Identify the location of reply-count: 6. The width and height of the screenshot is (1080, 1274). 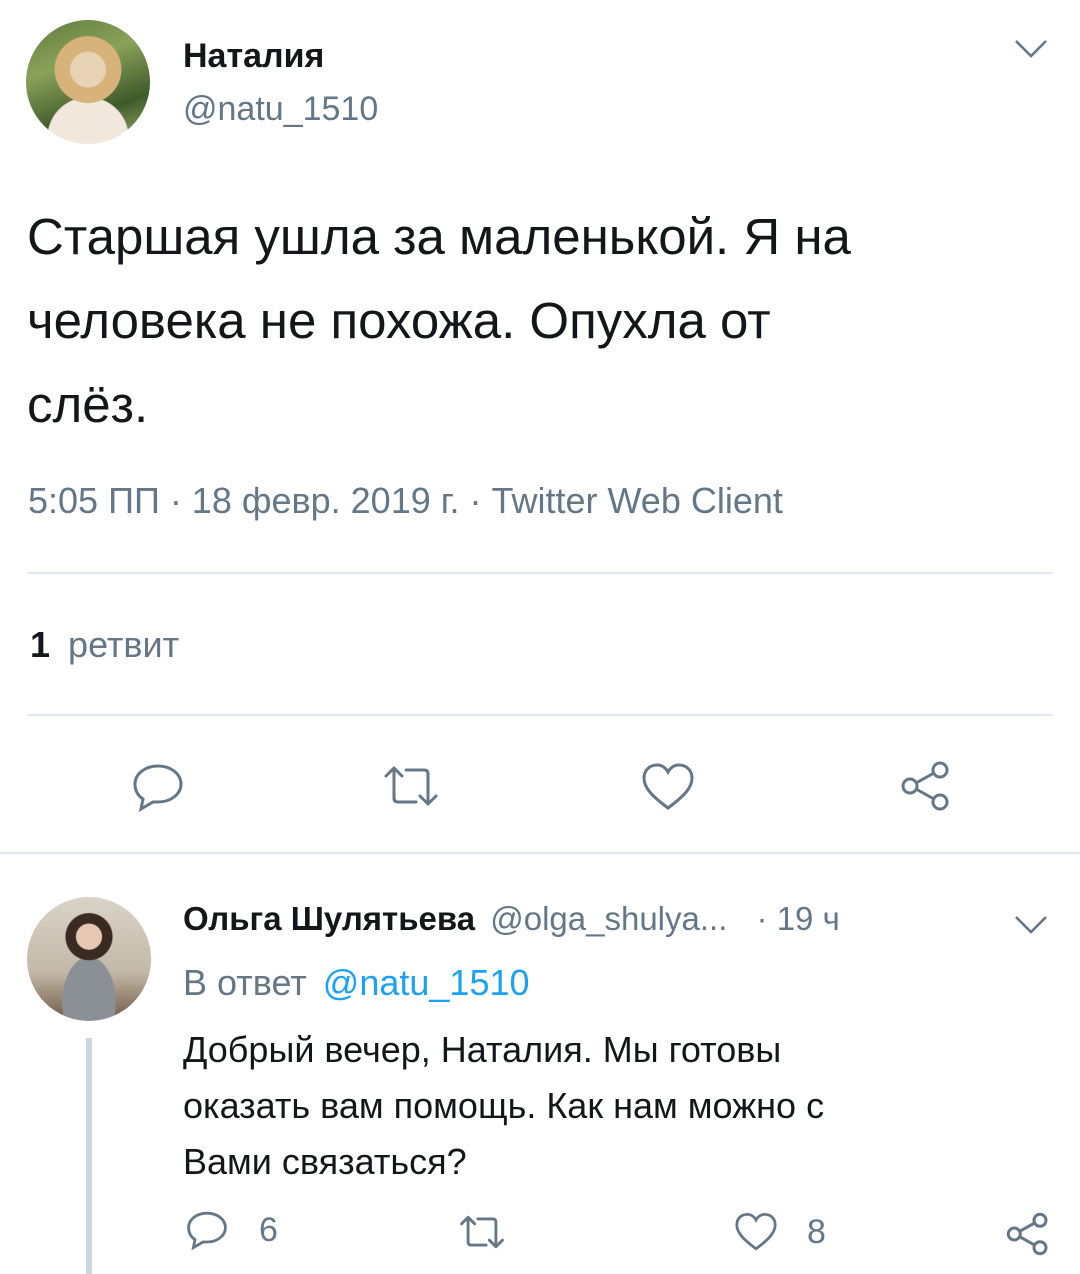
(268, 1229).